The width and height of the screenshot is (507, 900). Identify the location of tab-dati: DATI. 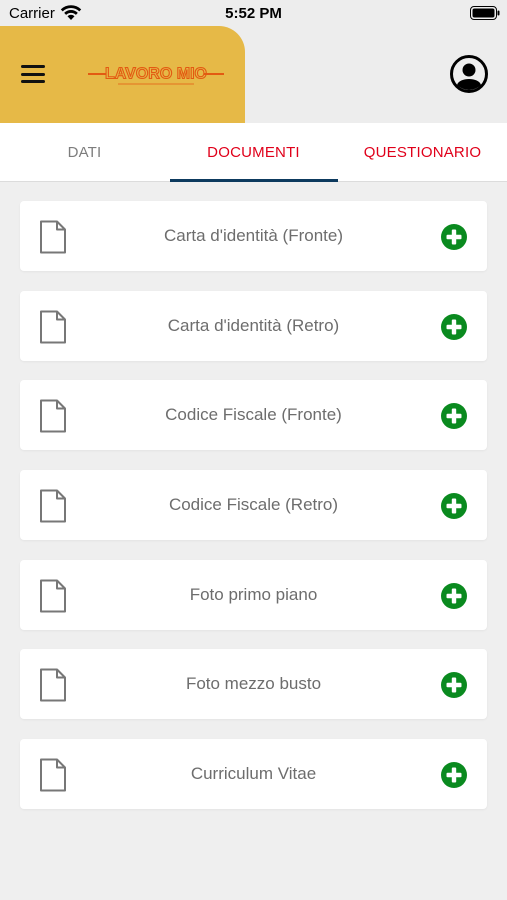
(84, 152).